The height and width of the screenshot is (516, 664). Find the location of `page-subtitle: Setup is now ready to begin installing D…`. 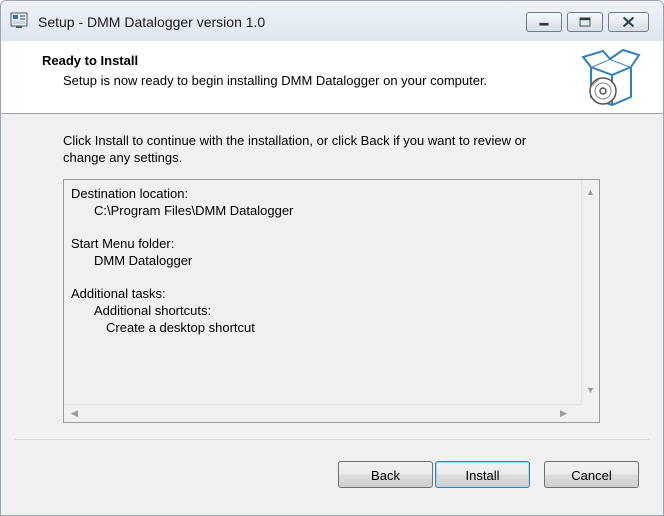

page-subtitle: Setup is now ready to begin installing D… is located at coordinates (275, 80).